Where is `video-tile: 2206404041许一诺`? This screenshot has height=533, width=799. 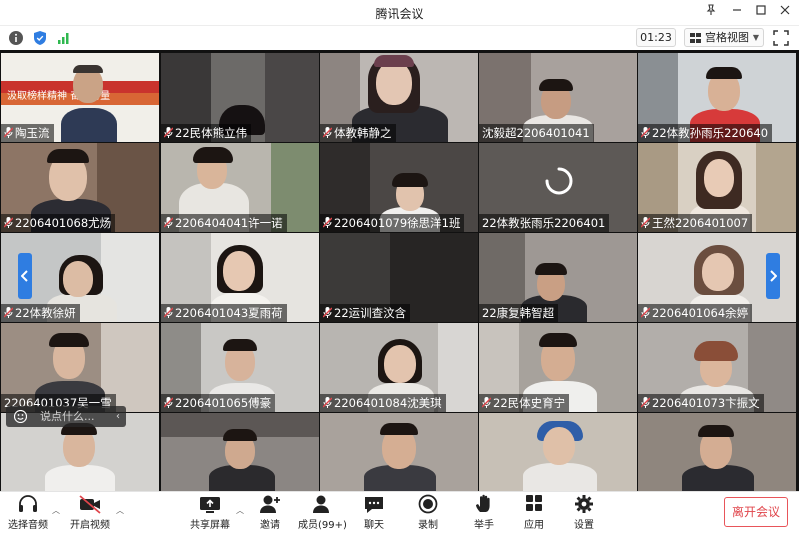 video-tile: 2206404041许一诺 is located at coordinates (240, 187).